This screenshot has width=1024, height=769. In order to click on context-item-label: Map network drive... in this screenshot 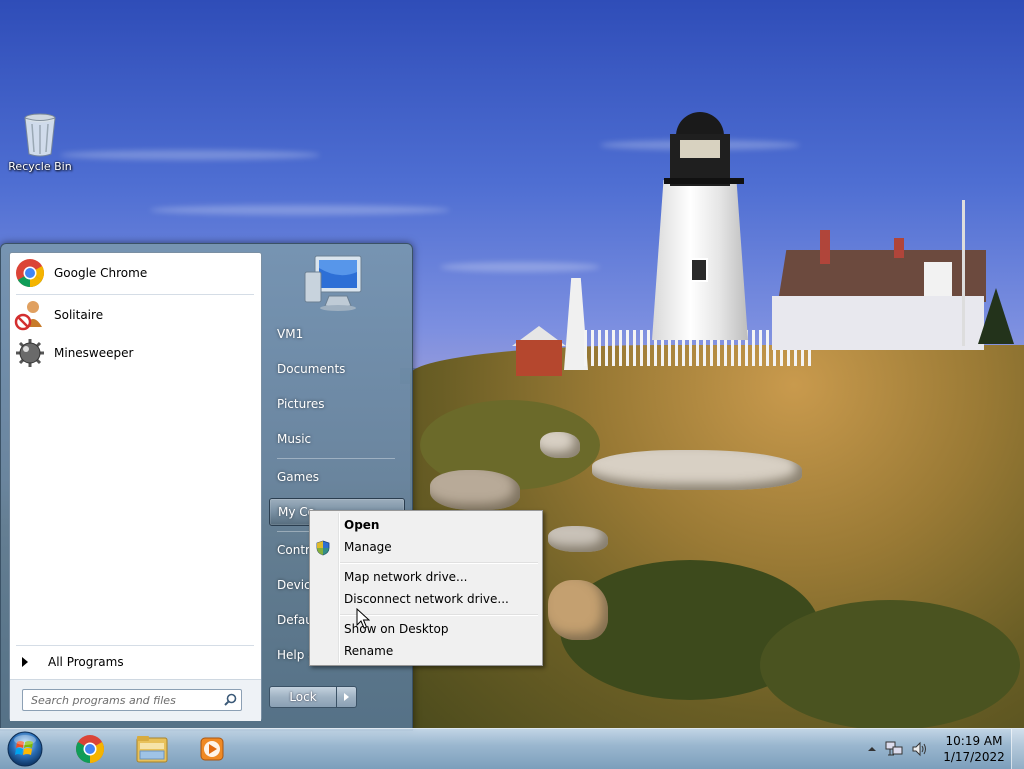, I will do `click(406, 577)`.